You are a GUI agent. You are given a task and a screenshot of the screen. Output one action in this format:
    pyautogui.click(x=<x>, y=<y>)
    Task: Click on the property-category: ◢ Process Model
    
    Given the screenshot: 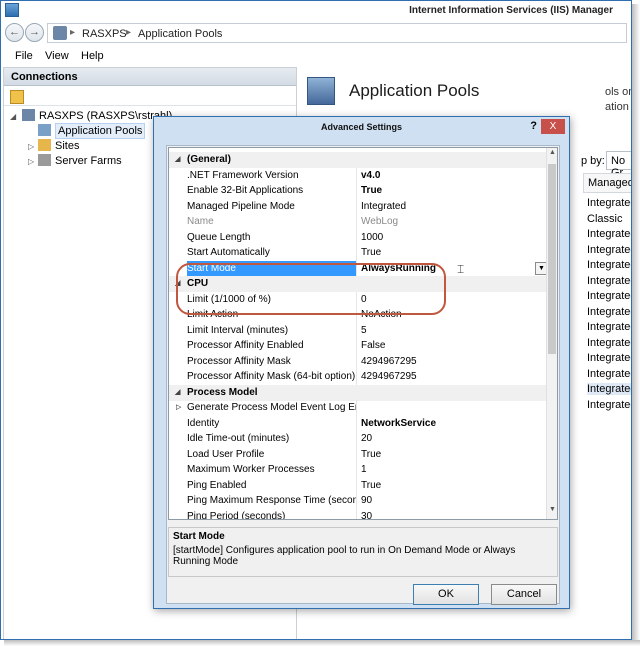 What is the action you would take?
    pyautogui.click(x=359, y=392)
    